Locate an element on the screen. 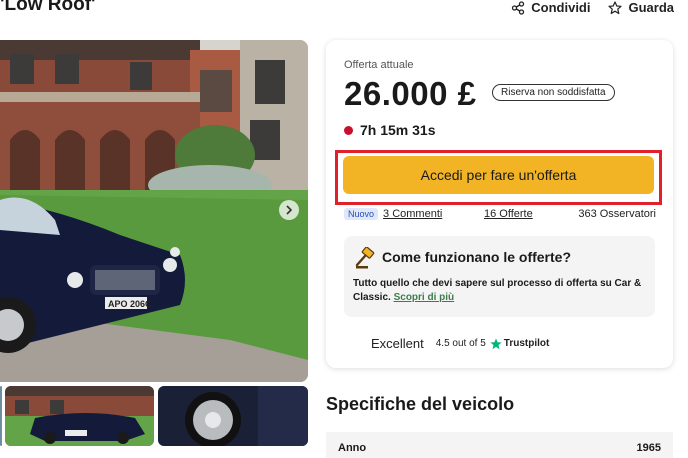 The image size is (688, 458). top-actions: Condividi Guarda is located at coordinates (592, 7).